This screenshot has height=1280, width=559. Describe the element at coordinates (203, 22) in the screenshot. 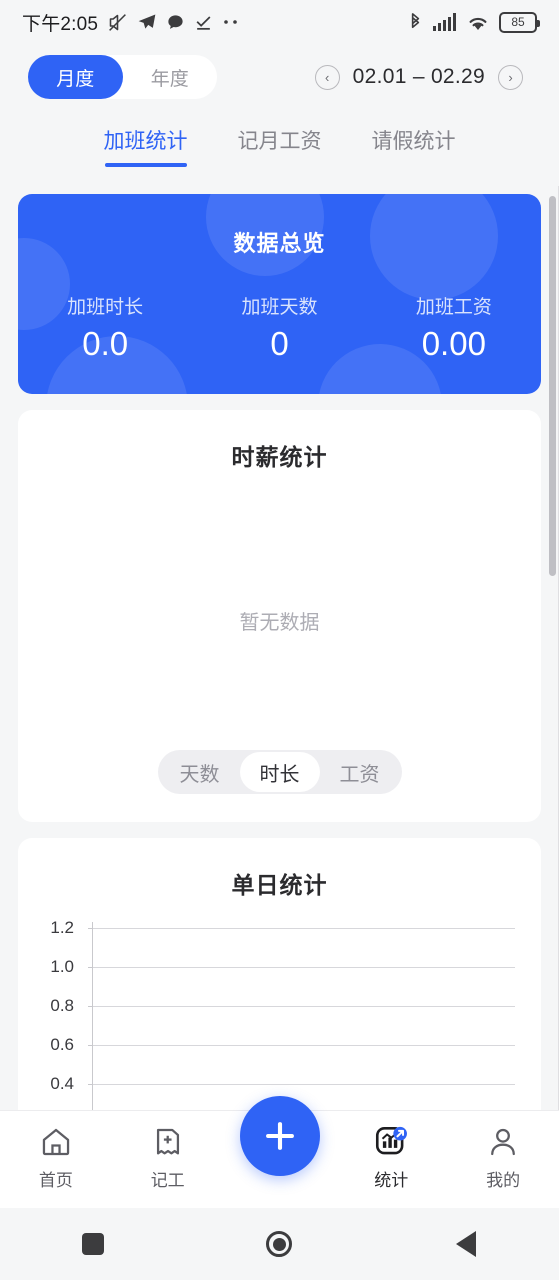

I see `checkmark-icon` at that location.